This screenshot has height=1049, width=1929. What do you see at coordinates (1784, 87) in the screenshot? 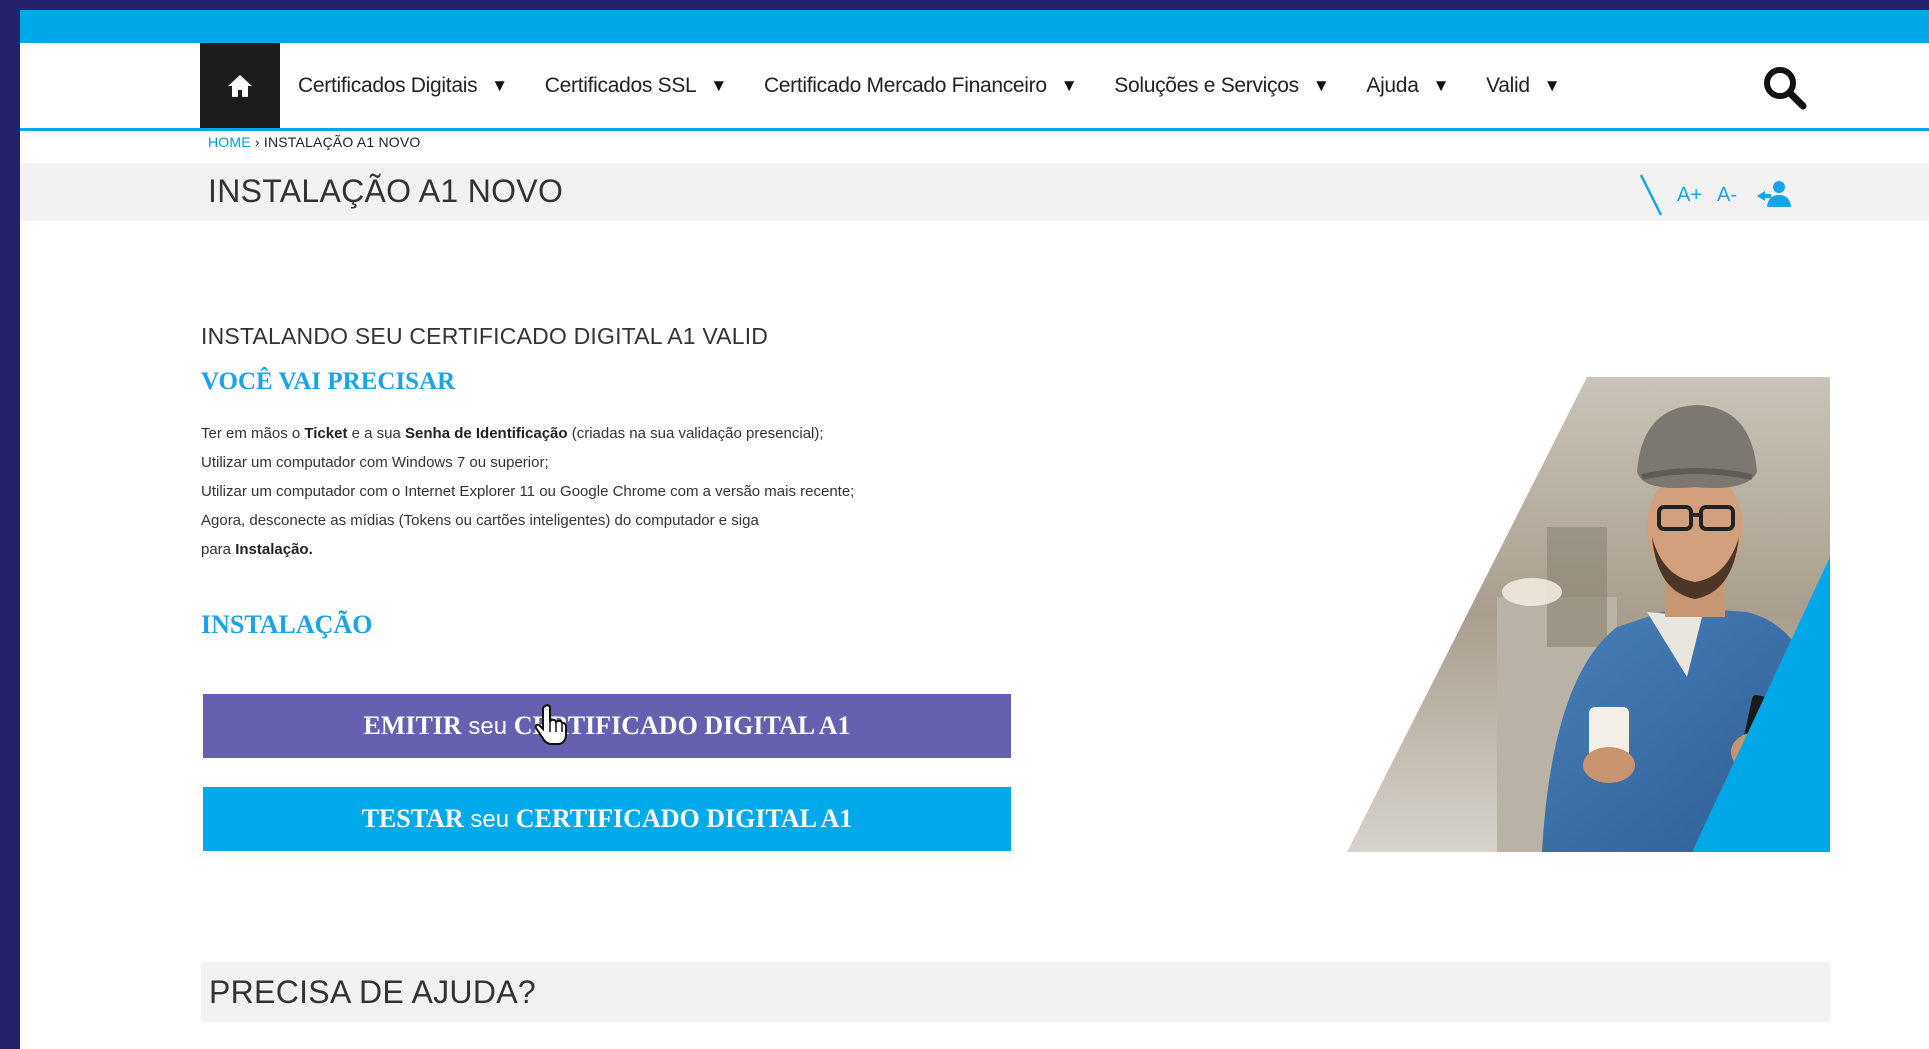
I see `search-icon` at bounding box center [1784, 87].